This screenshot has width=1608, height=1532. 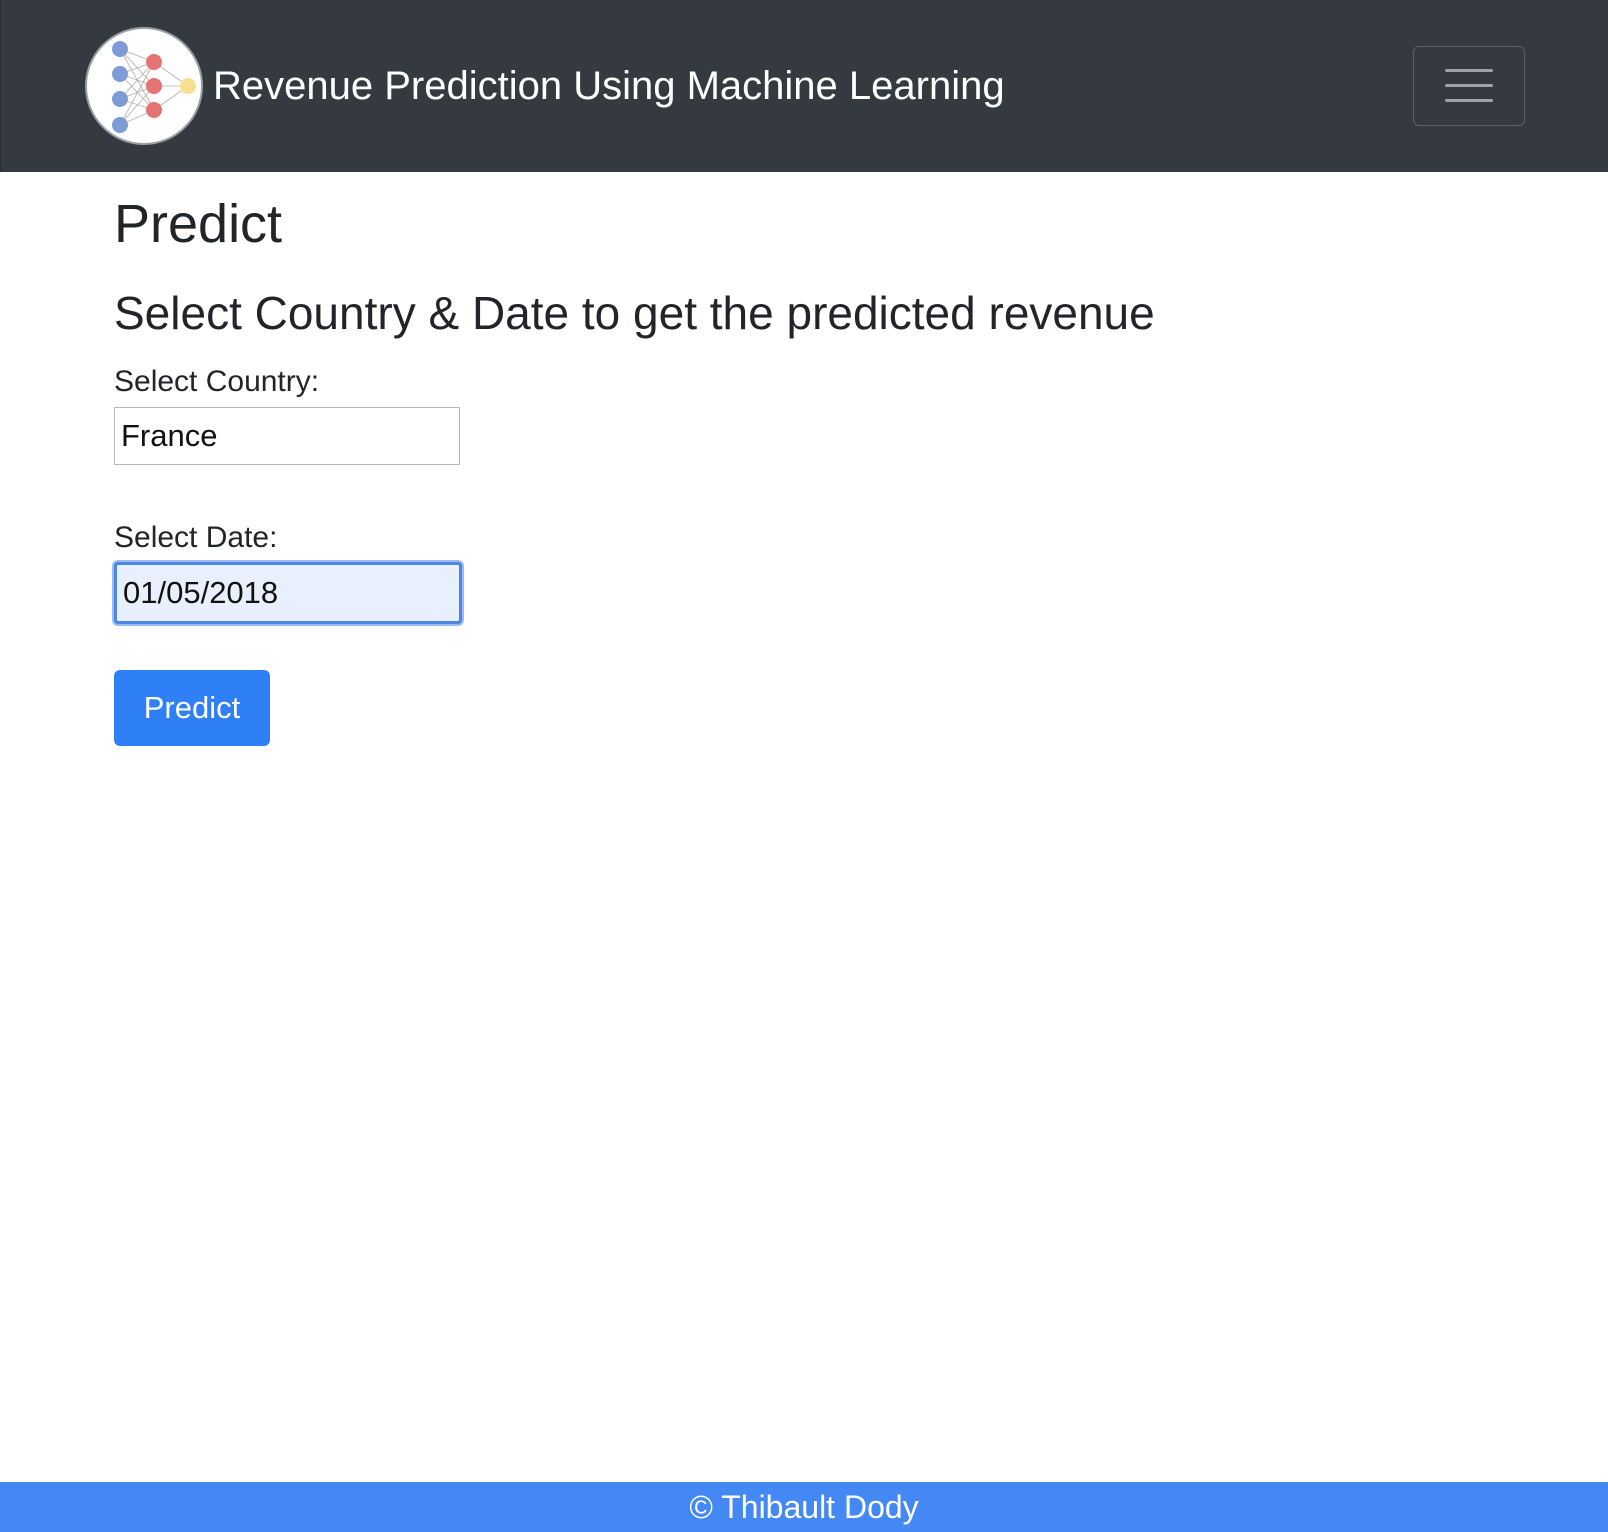 What do you see at coordinates (287, 436) in the screenshot?
I see `country-input` at bounding box center [287, 436].